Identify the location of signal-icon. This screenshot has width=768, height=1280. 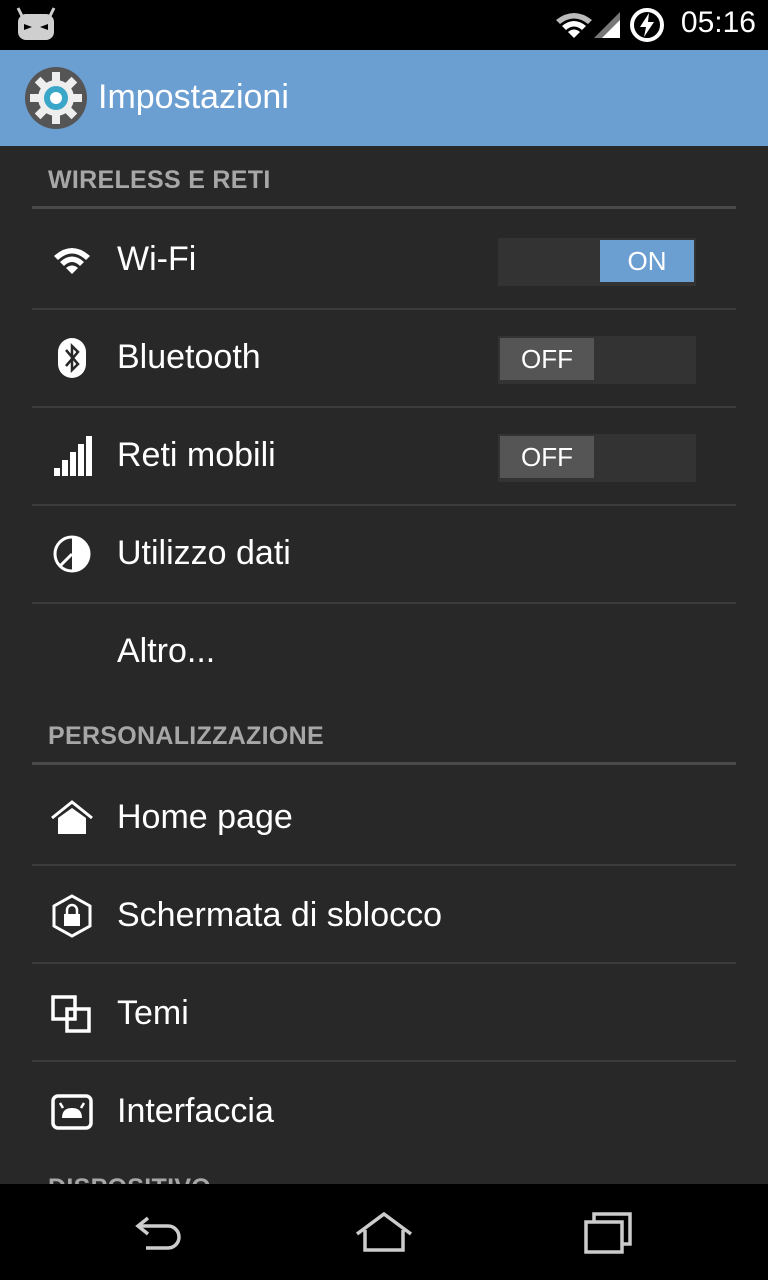
(607, 25).